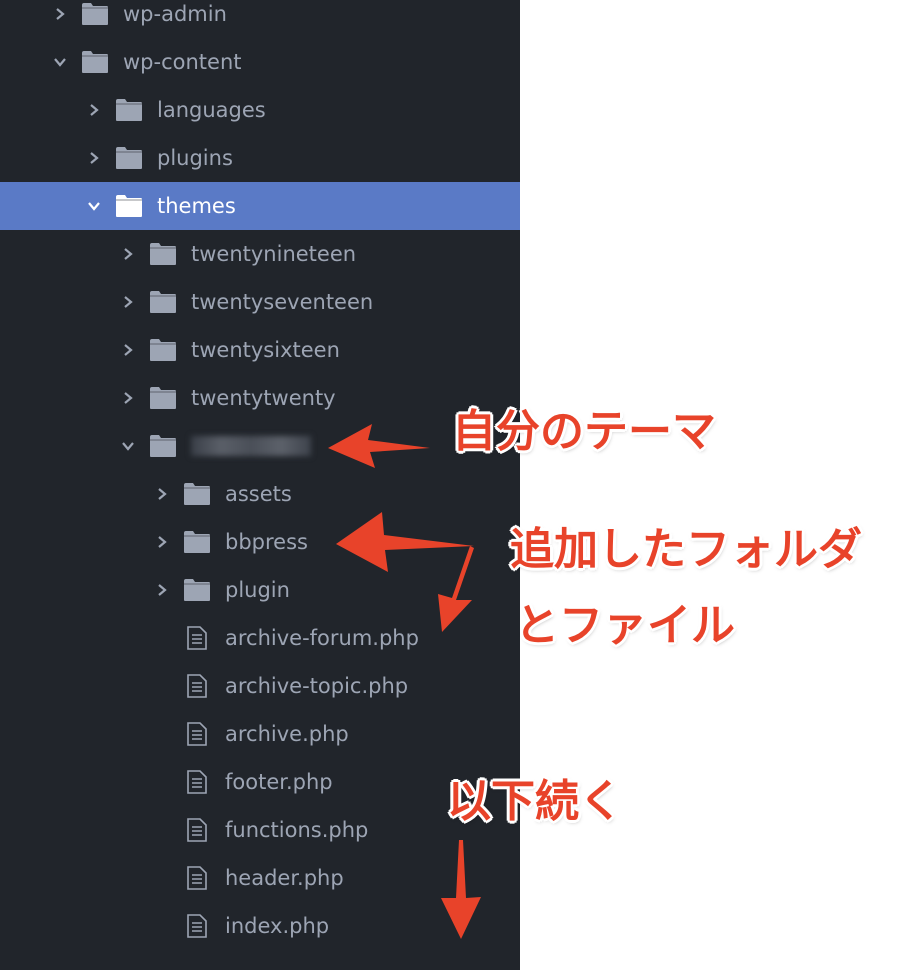 Image resolution: width=914 pixels, height=970 pixels. What do you see at coordinates (322, 638) in the screenshot?
I see `item-label: archive-forum.php` at bounding box center [322, 638].